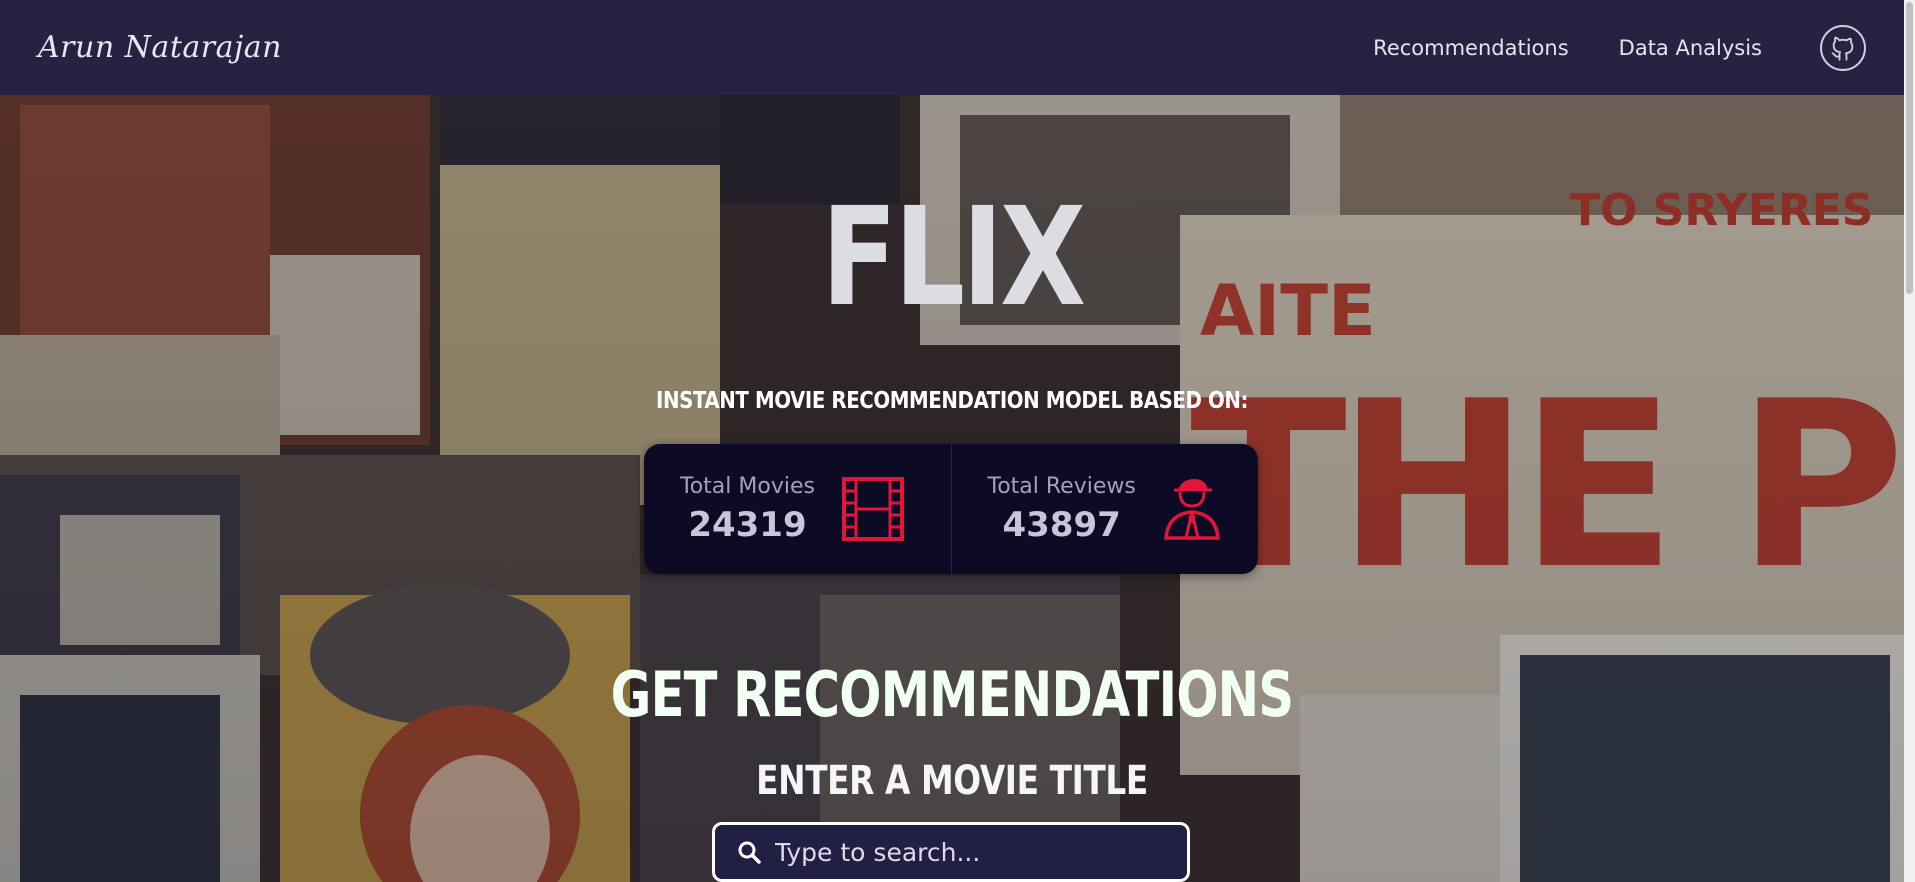 This screenshot has width=1915, height=882. Describe the element at coordinates (747, 524) in the screenshot. I see `stat-value: 24319` at that location.